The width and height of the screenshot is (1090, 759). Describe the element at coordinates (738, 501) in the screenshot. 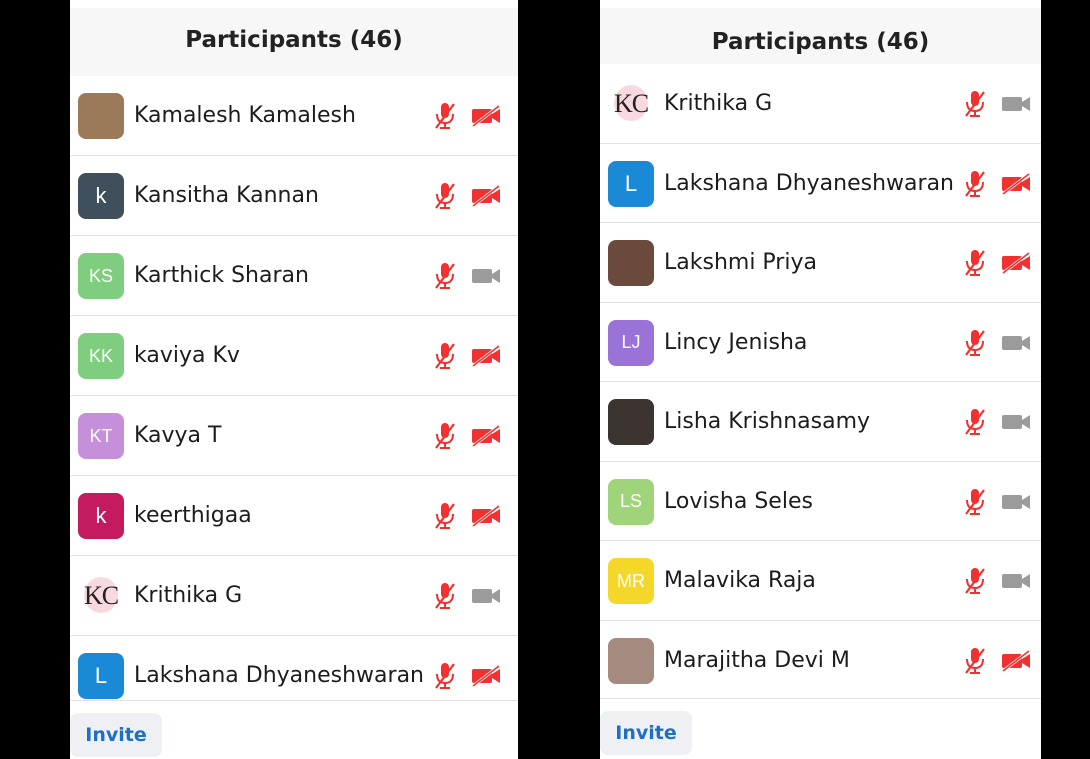

I see `participant-name: Lovisha Seles` at that location.